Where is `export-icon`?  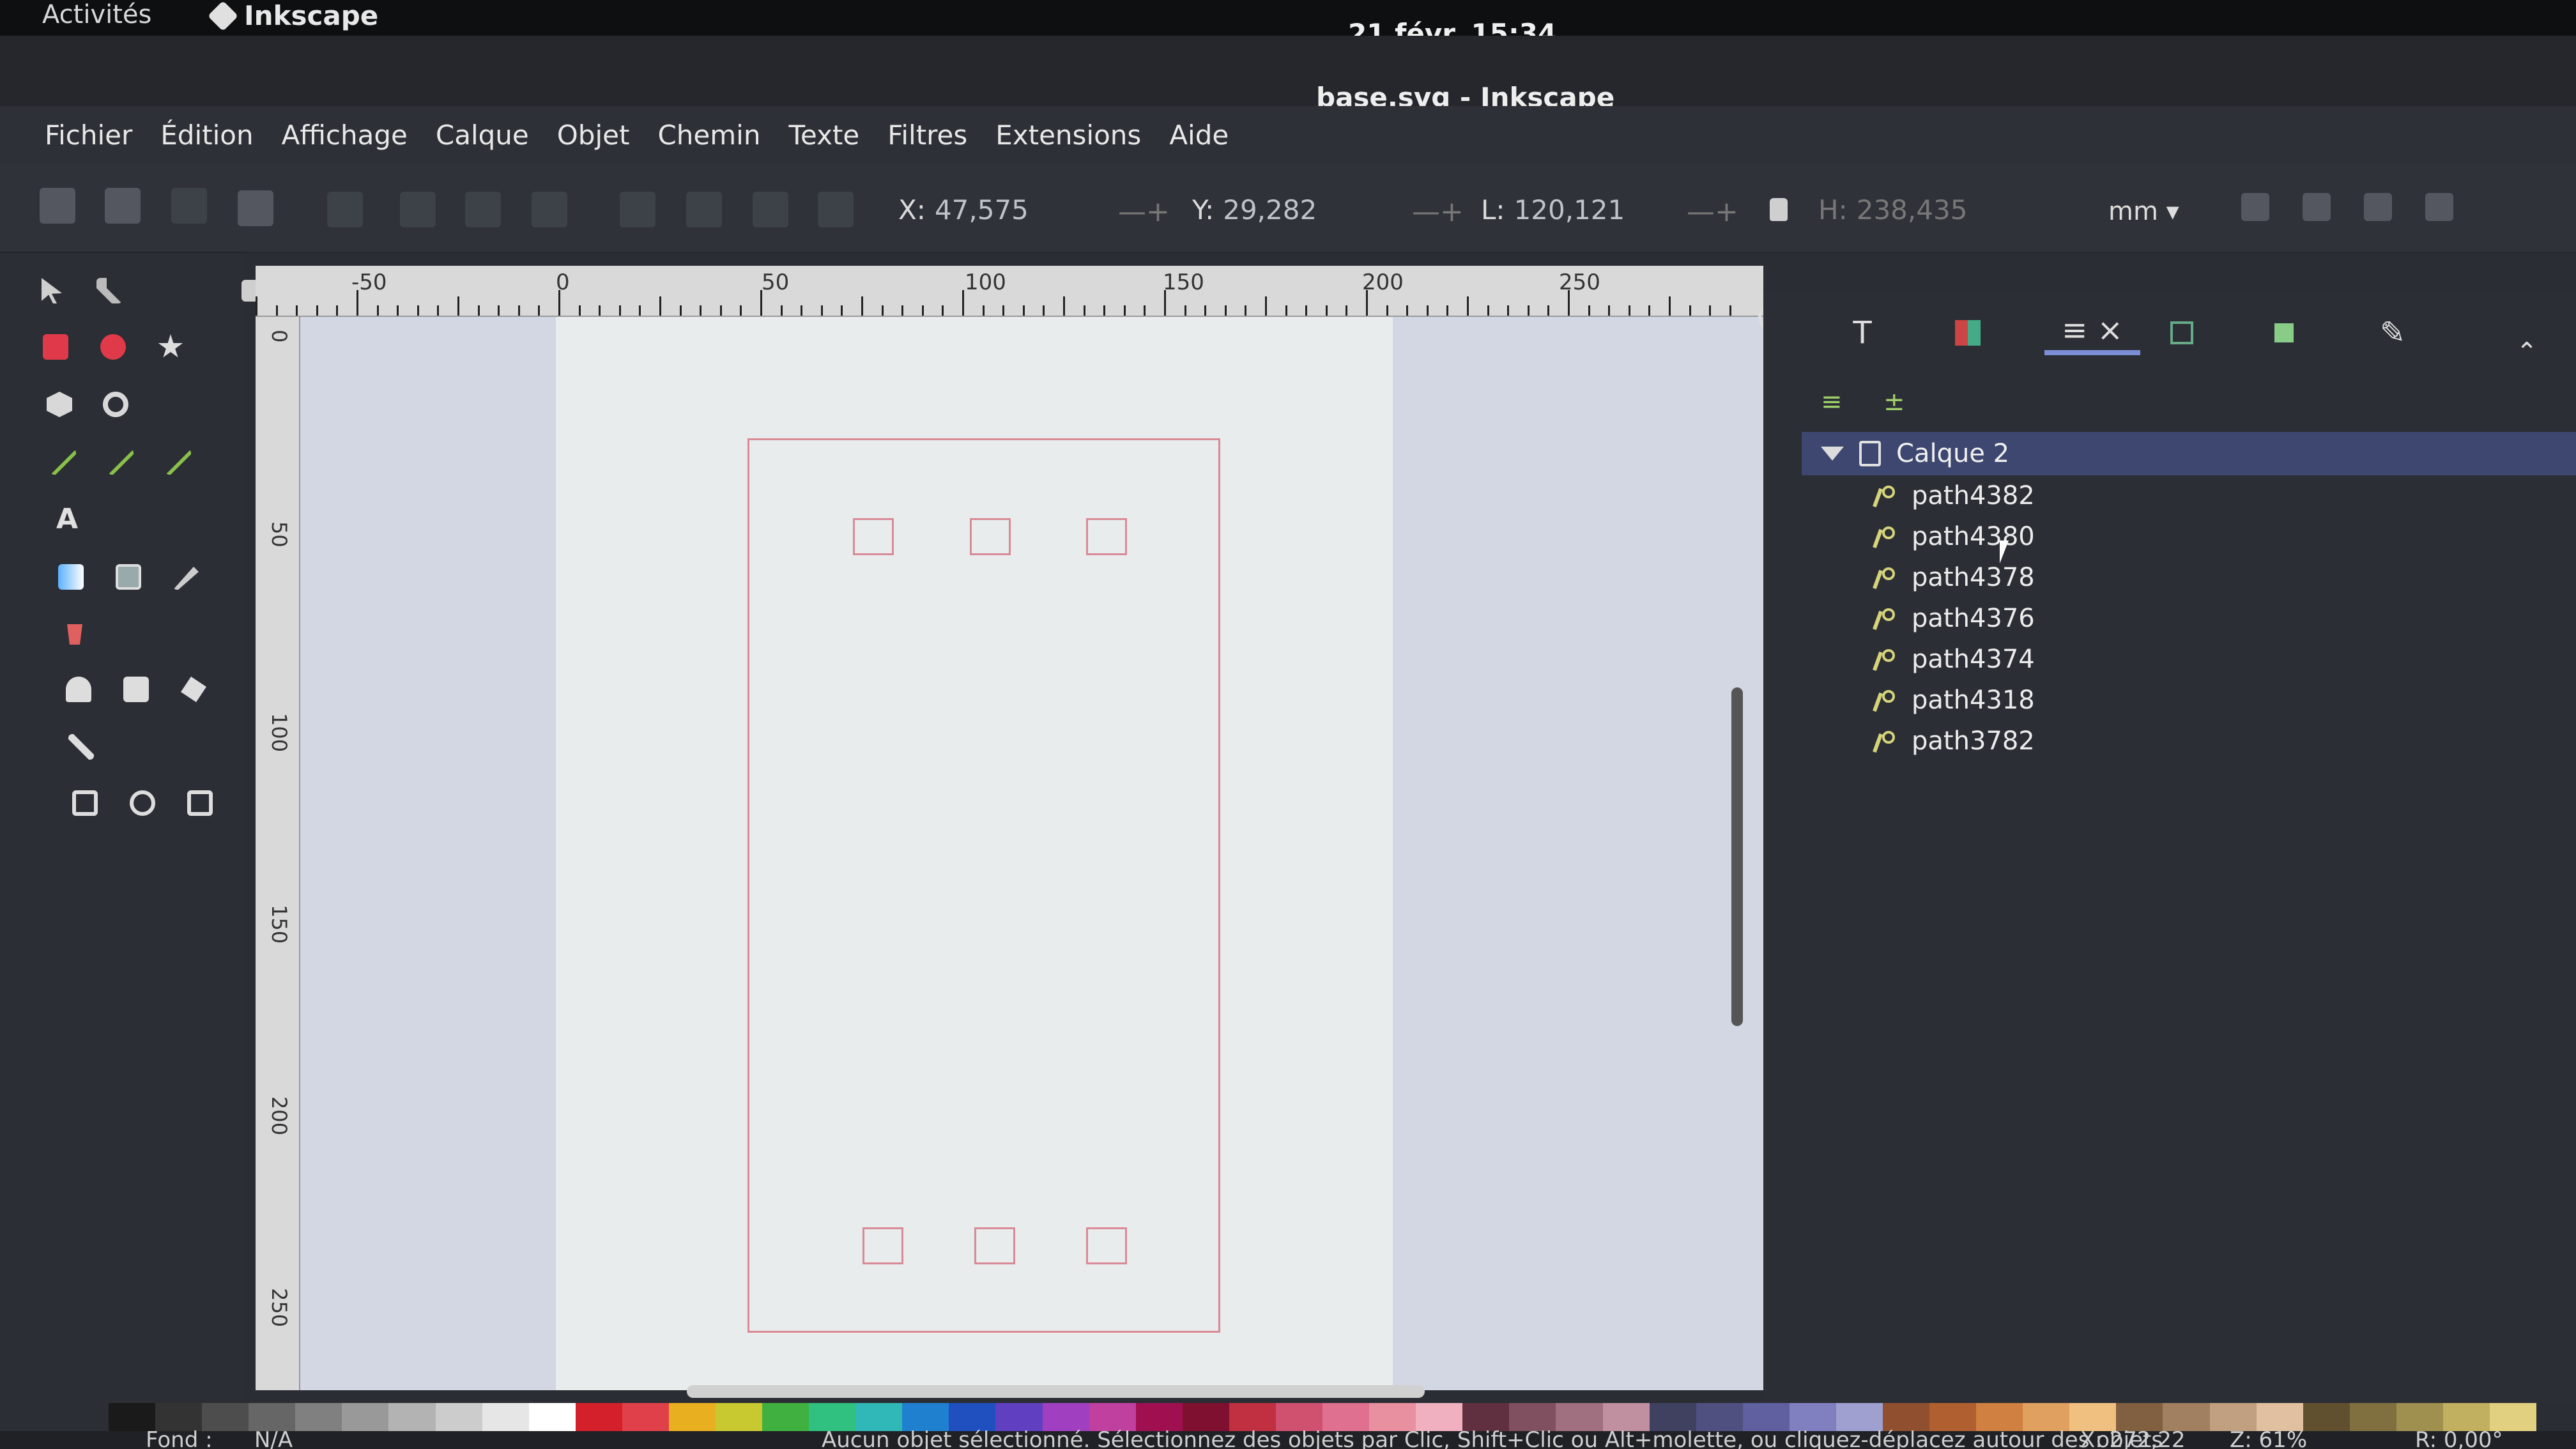 export-icon is located at coordinates (2181, 332).